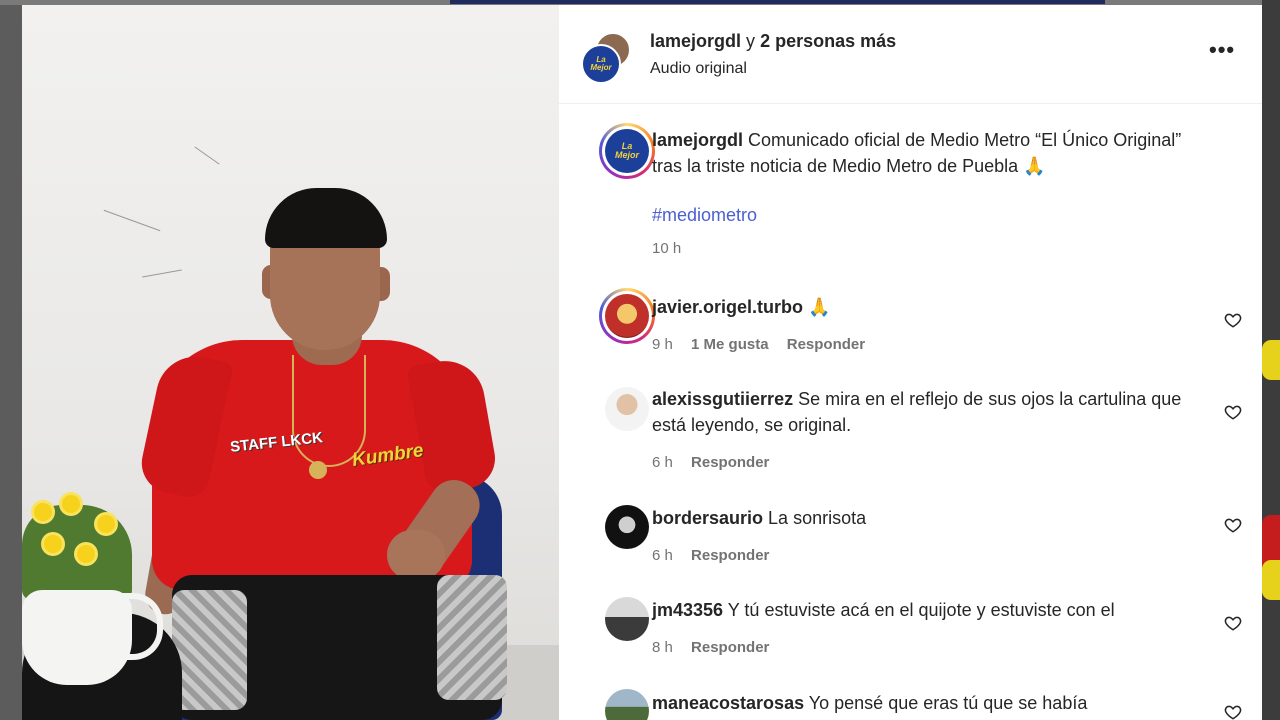 This screenshot has height=720, width=1280. Describe the element at coordinates (695, 41) in the screenshot. I see `header-username: lamejorgdl` at that location.